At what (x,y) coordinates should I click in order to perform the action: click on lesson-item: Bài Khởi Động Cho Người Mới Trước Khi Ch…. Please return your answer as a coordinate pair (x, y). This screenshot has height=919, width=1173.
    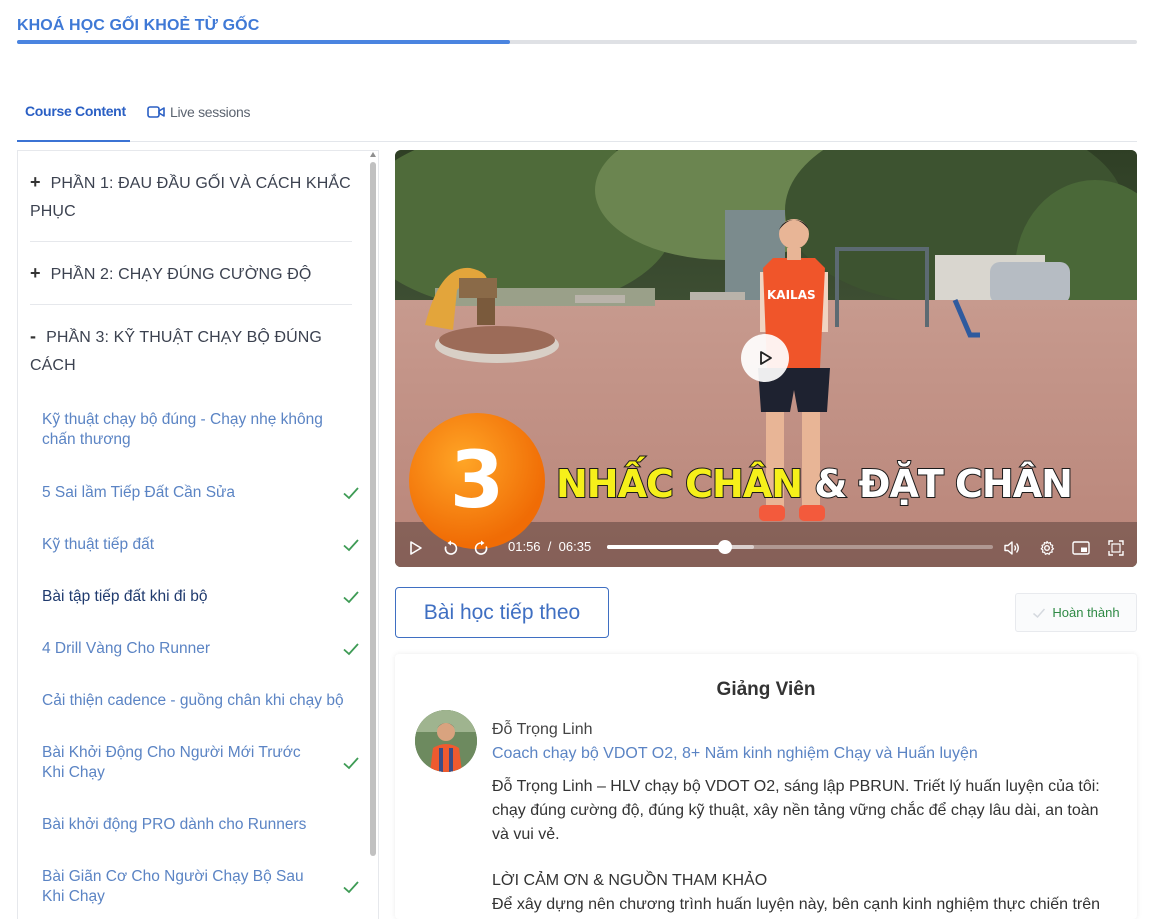
    Looking at the image, I should click on (201, 763).